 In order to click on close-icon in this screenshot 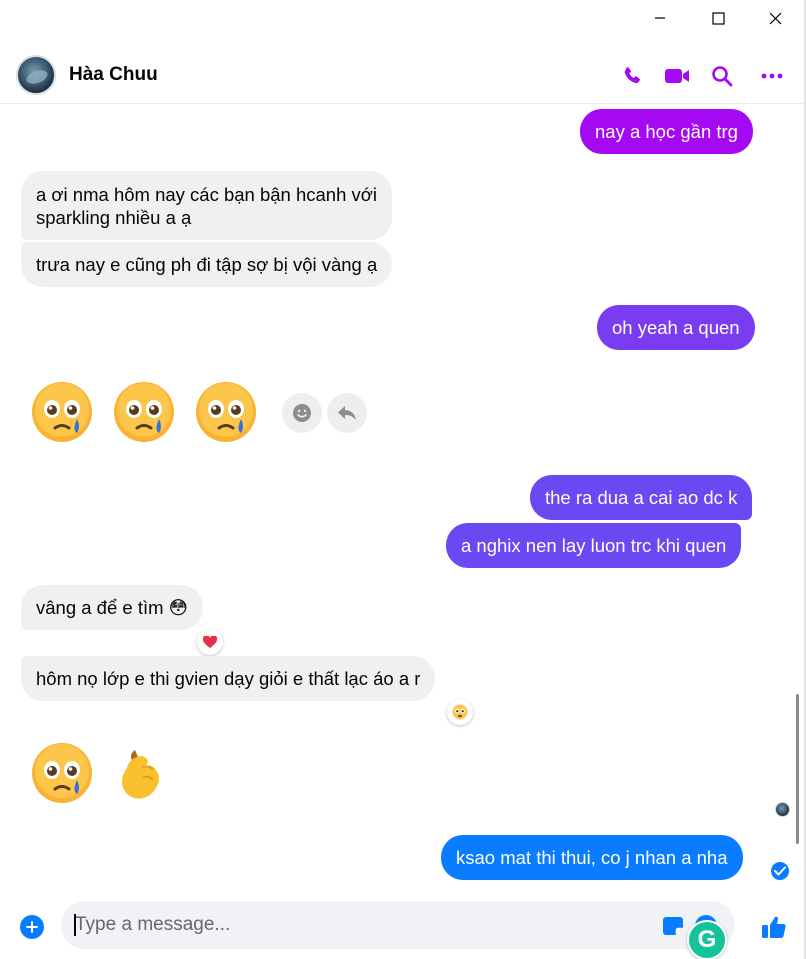, I will do `click(775, 18)`.